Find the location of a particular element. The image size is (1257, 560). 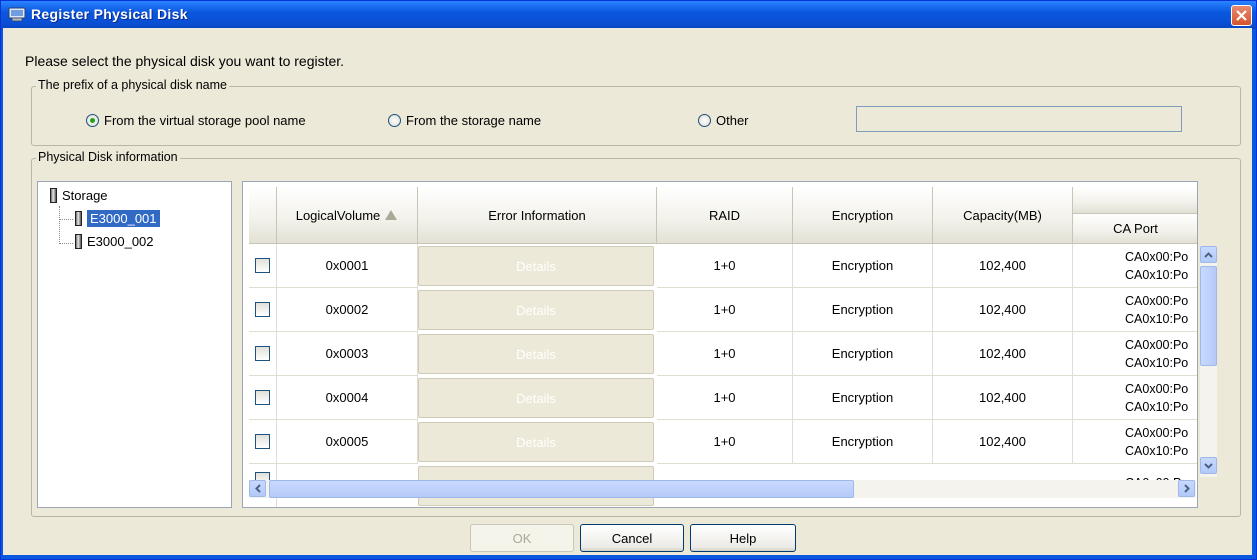

radio-other: Other is located at coordinates (723, 120).